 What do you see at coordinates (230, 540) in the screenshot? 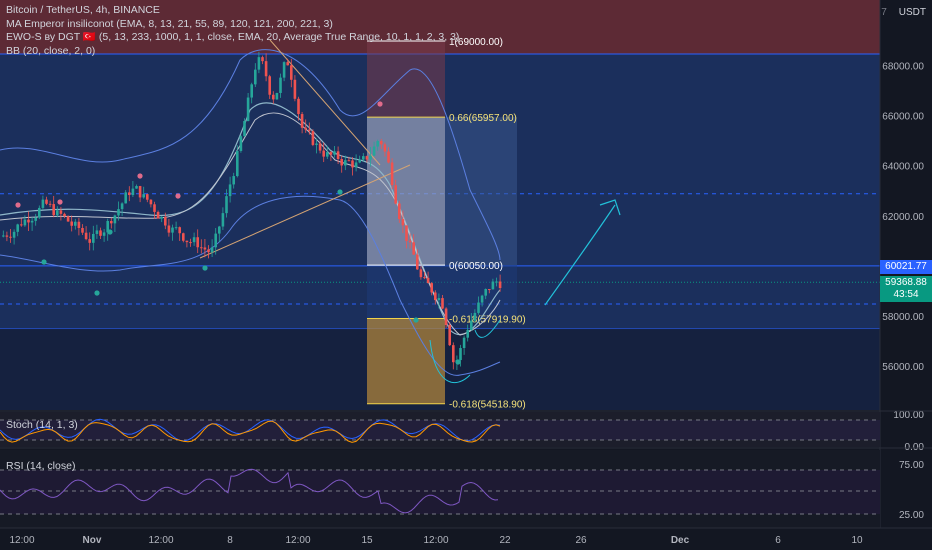
I see `time-label-3: 8` at bounding box center [230, 540].